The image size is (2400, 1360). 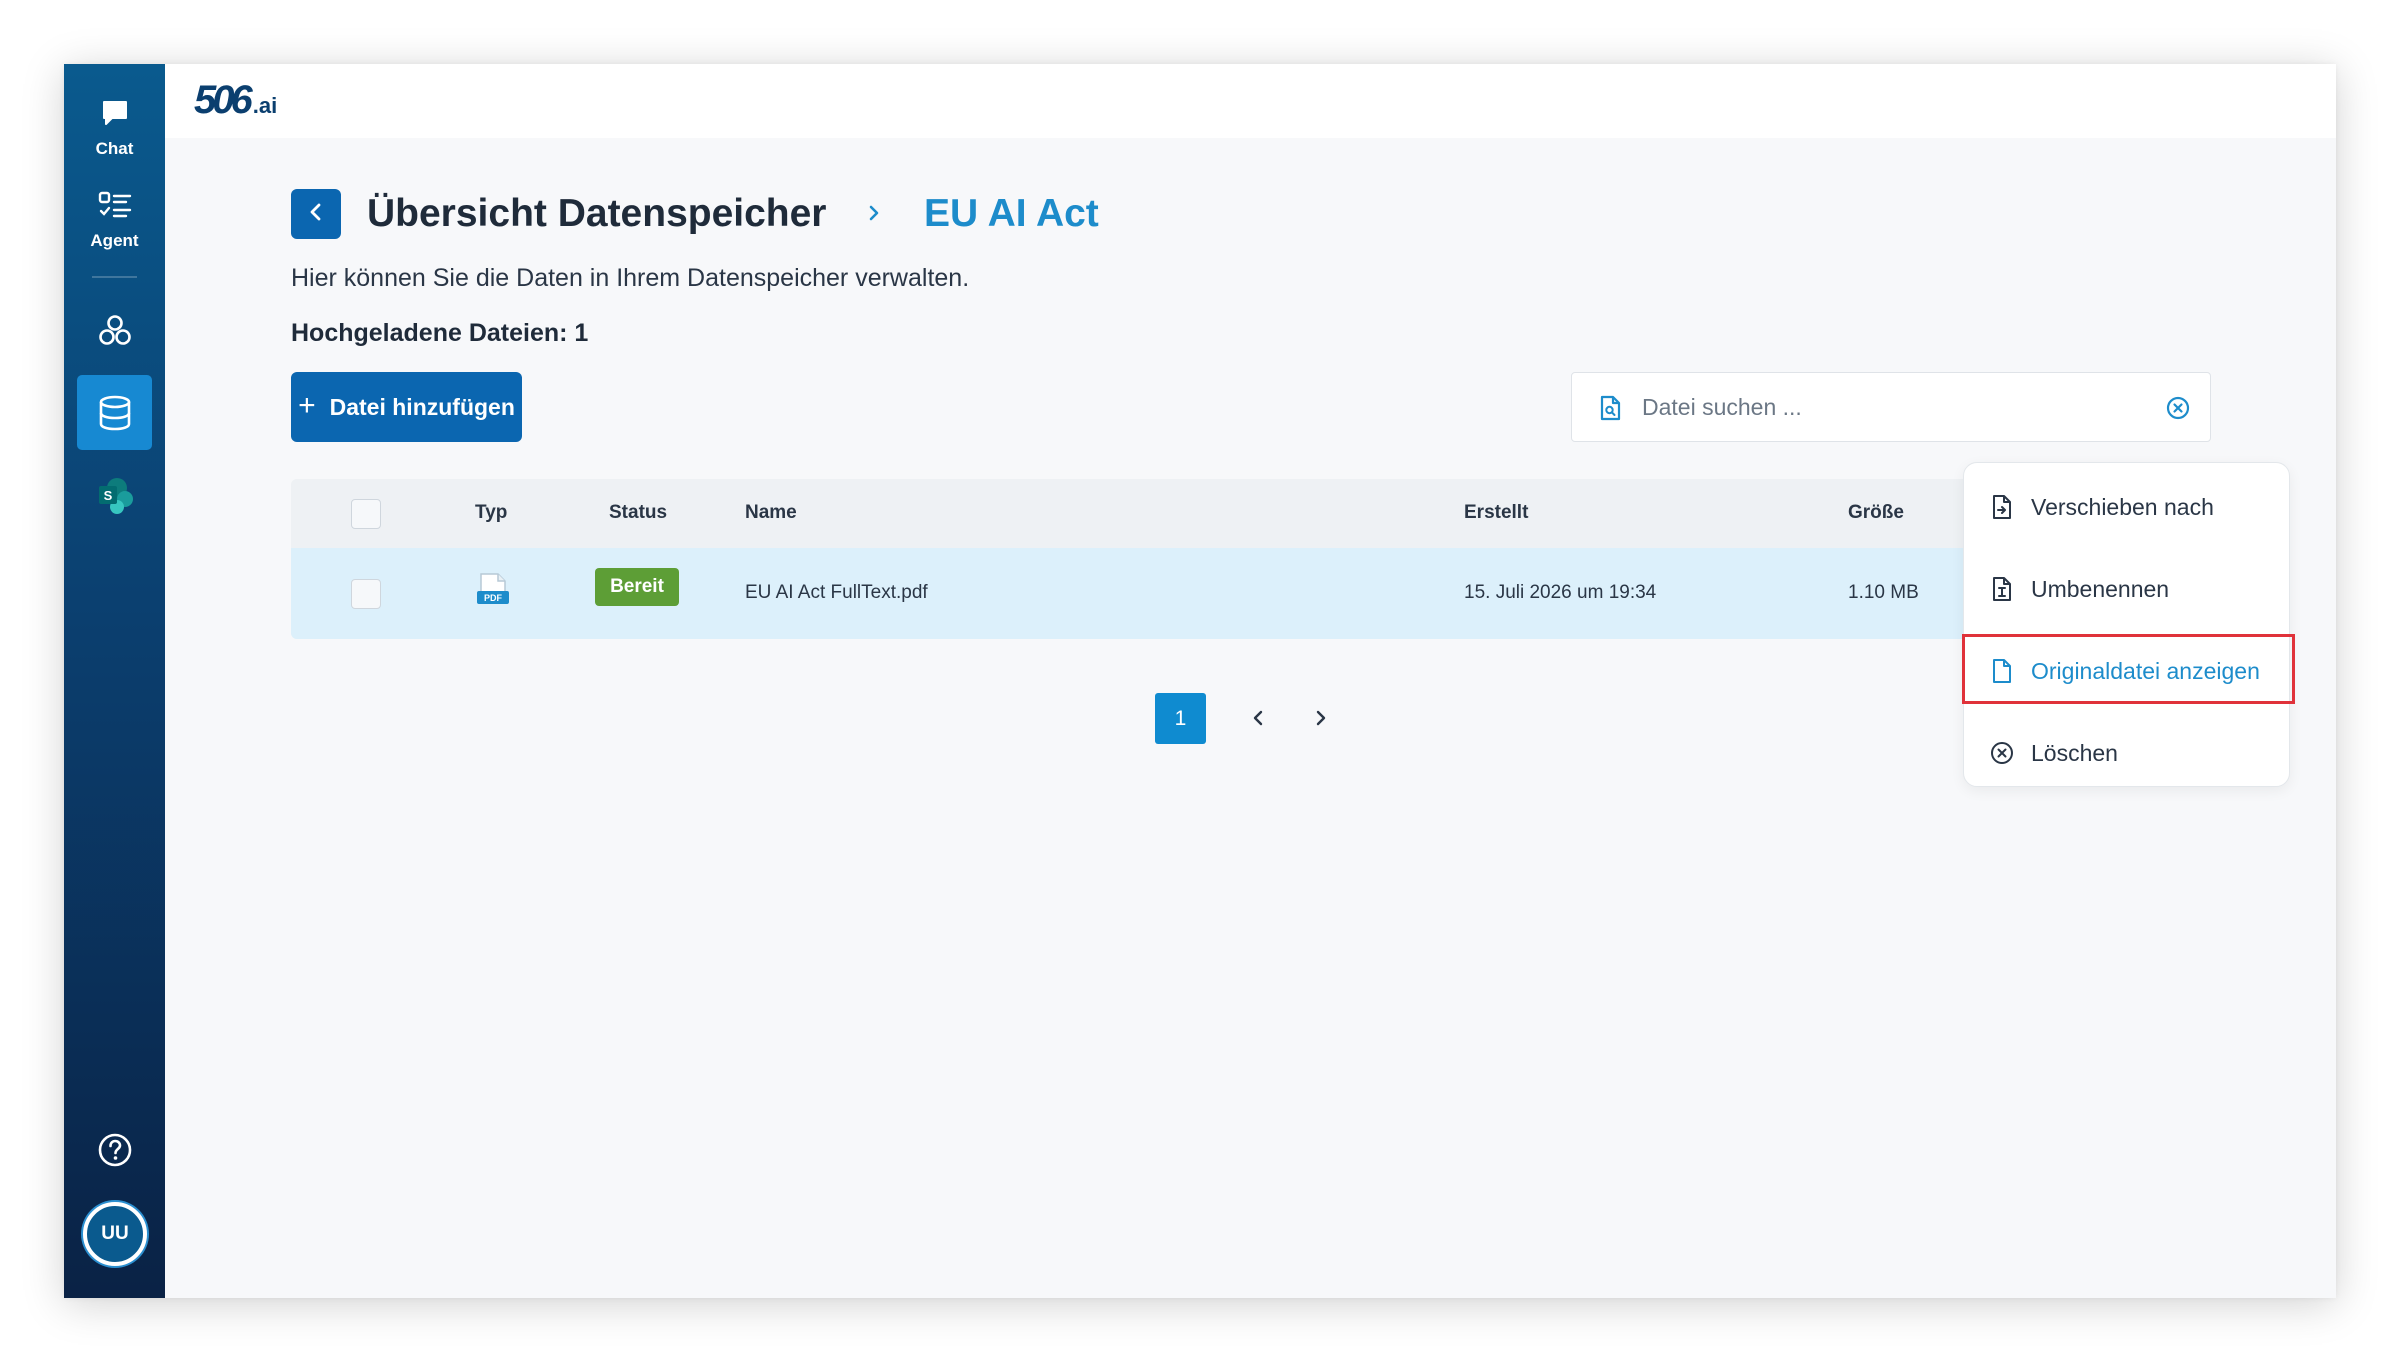 I want to click on chevron-right-icon, so click(x=1321, y=722).